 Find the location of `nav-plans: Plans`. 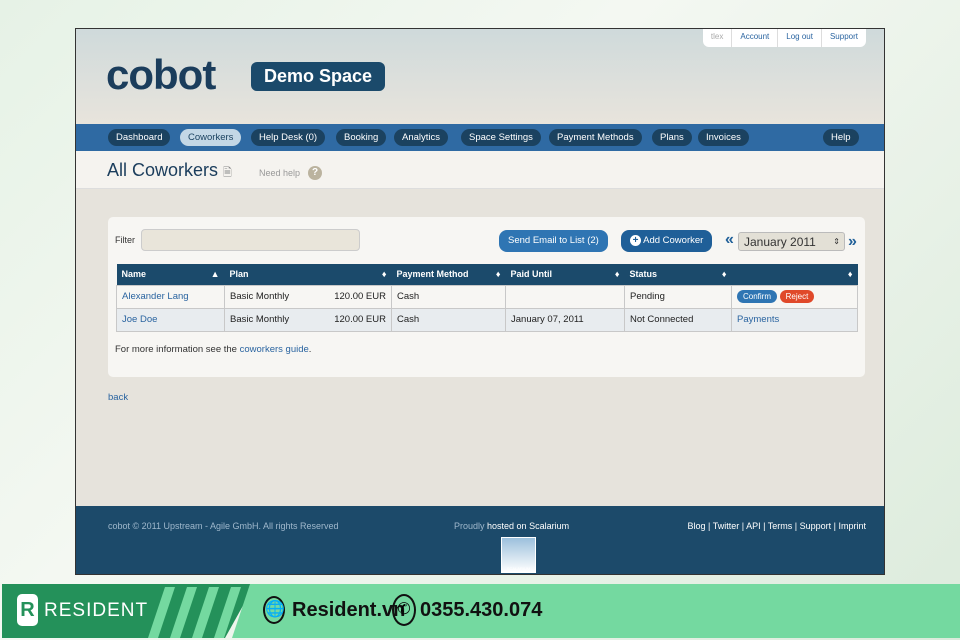

nav-plans: Plans is located at coordinates (672, 137).